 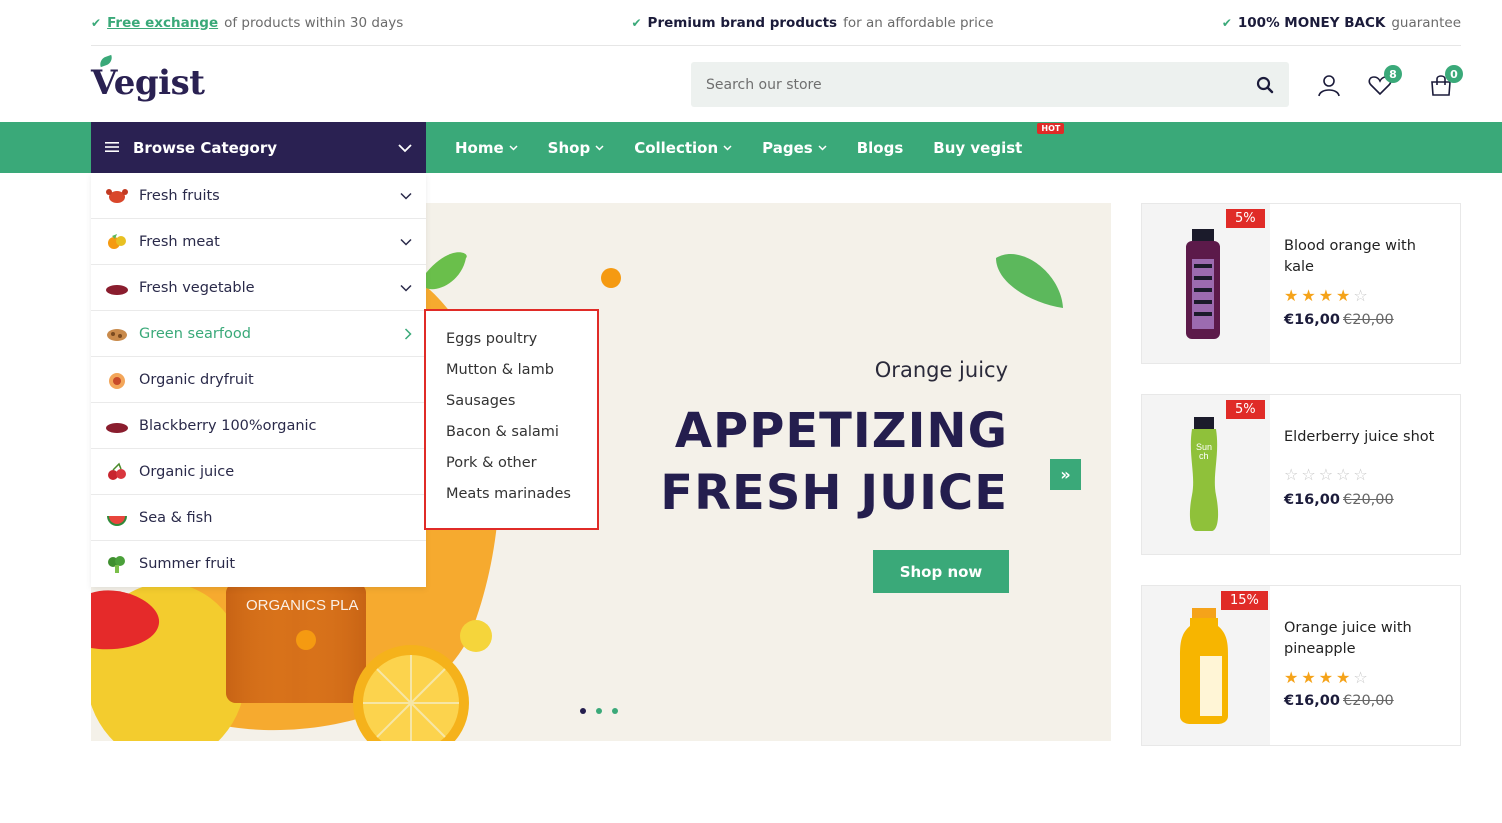 I want to click on category-label: Fresh fruits, so click(x=179, y=195).